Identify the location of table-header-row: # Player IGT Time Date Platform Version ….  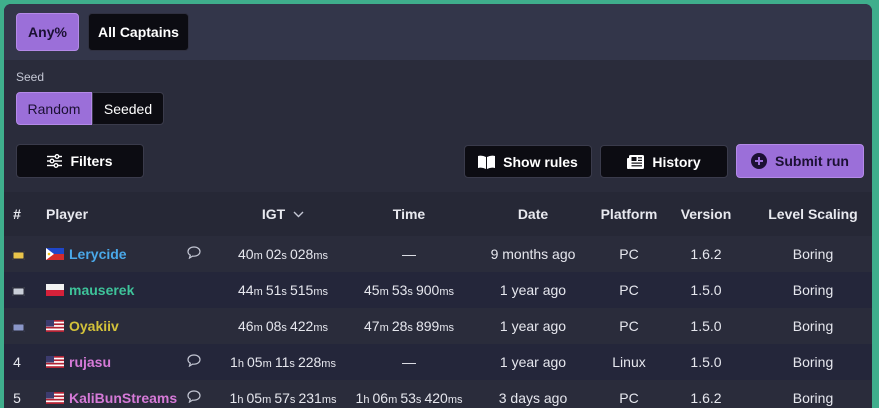
(438, 214).